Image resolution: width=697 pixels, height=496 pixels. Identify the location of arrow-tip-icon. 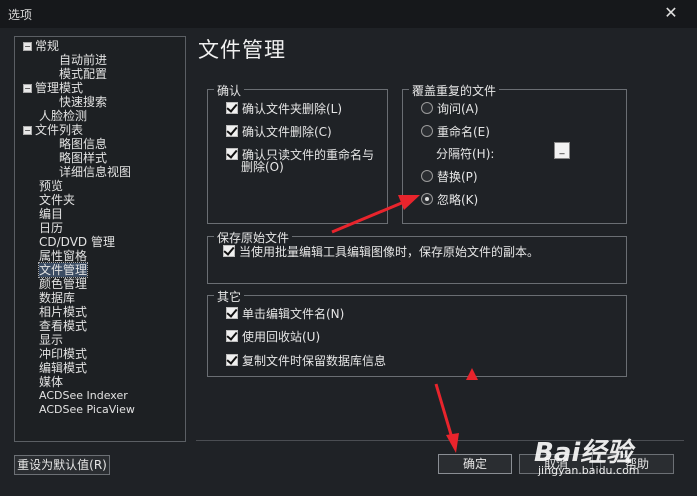
(472, 374).